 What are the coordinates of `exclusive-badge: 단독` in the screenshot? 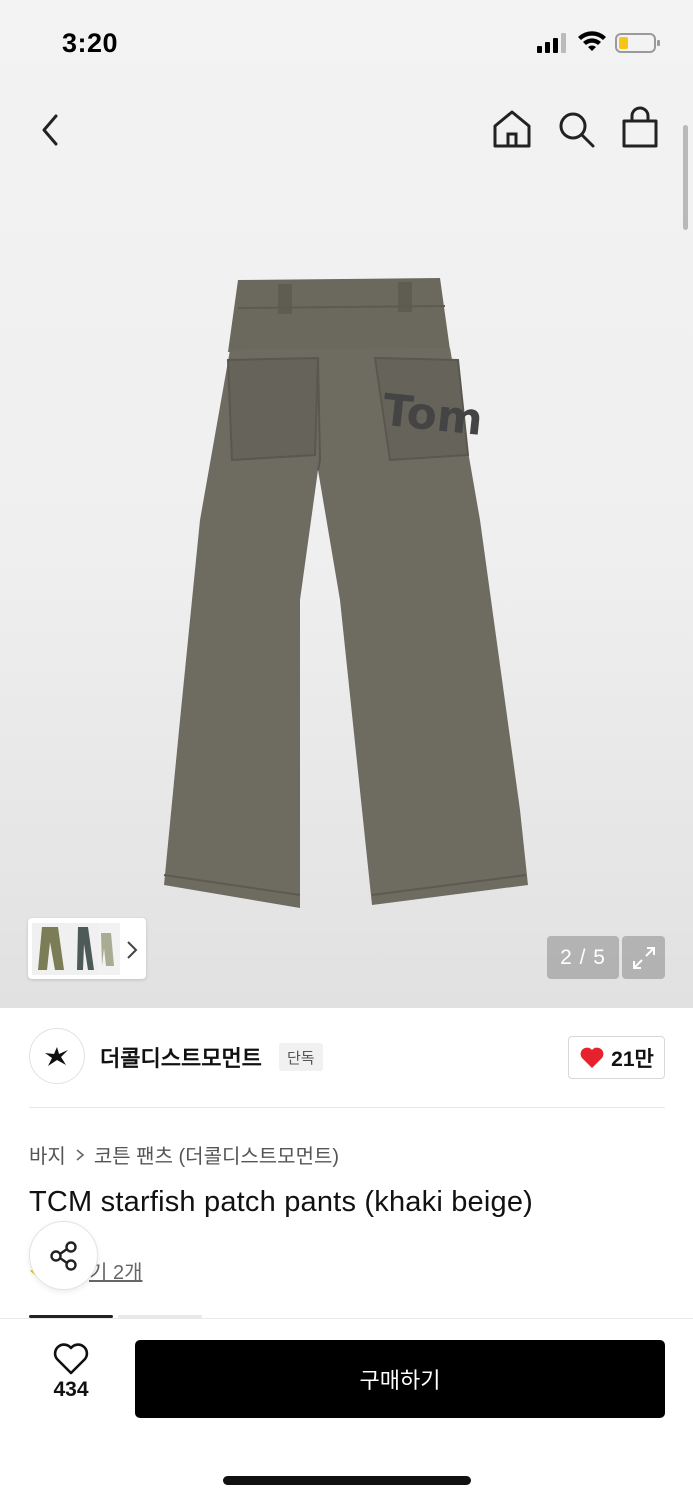 It's located at (301, 1057).